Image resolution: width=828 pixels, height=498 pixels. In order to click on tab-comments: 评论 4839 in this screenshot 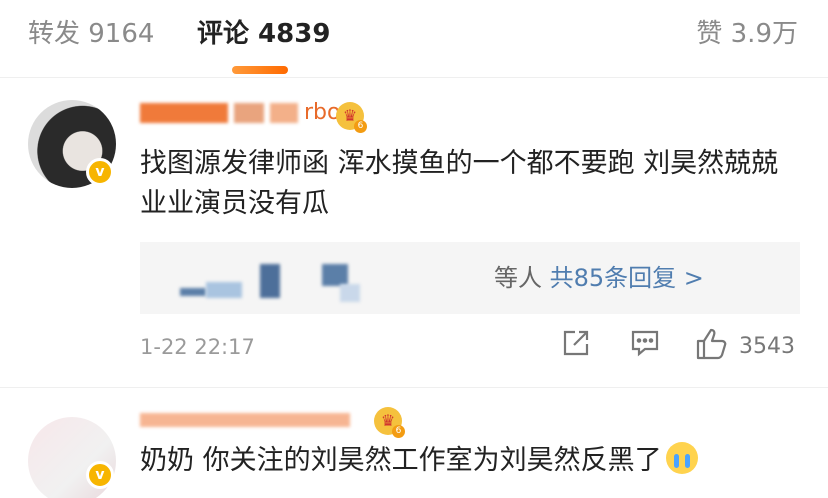, I will do `click(263, 34)`.